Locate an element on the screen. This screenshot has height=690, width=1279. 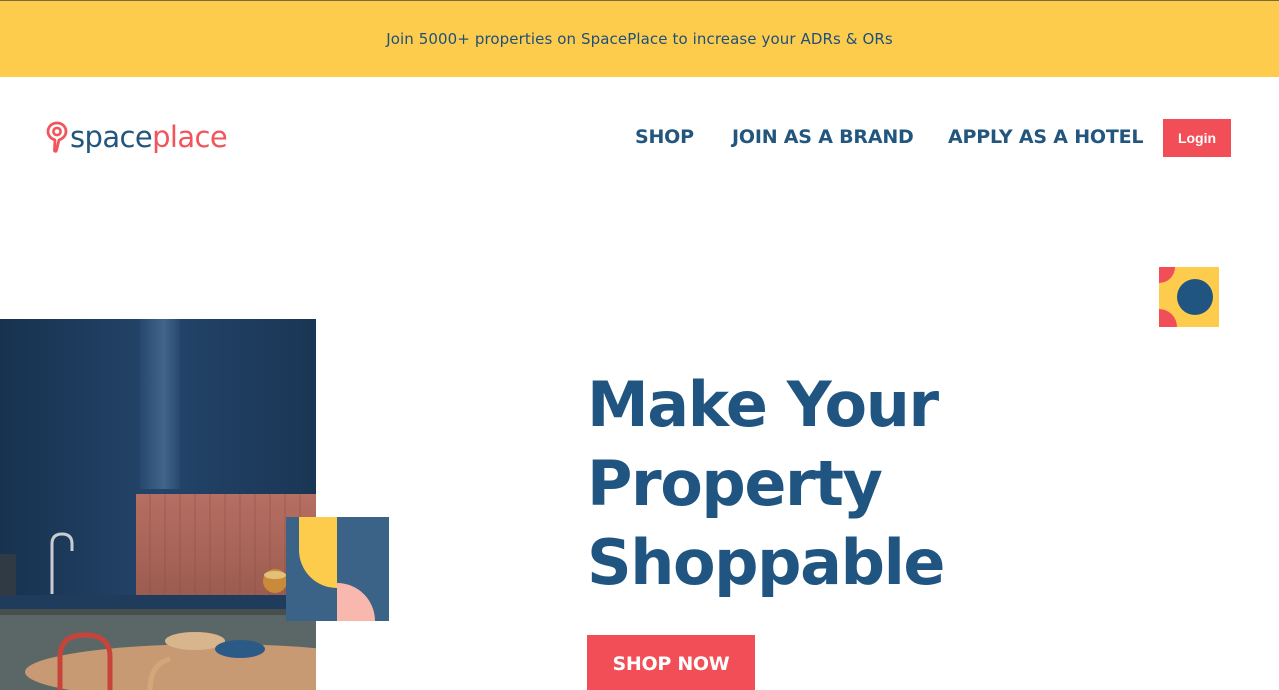
hero-title-line-3: Shoppable is located at coordinates (766, 562).